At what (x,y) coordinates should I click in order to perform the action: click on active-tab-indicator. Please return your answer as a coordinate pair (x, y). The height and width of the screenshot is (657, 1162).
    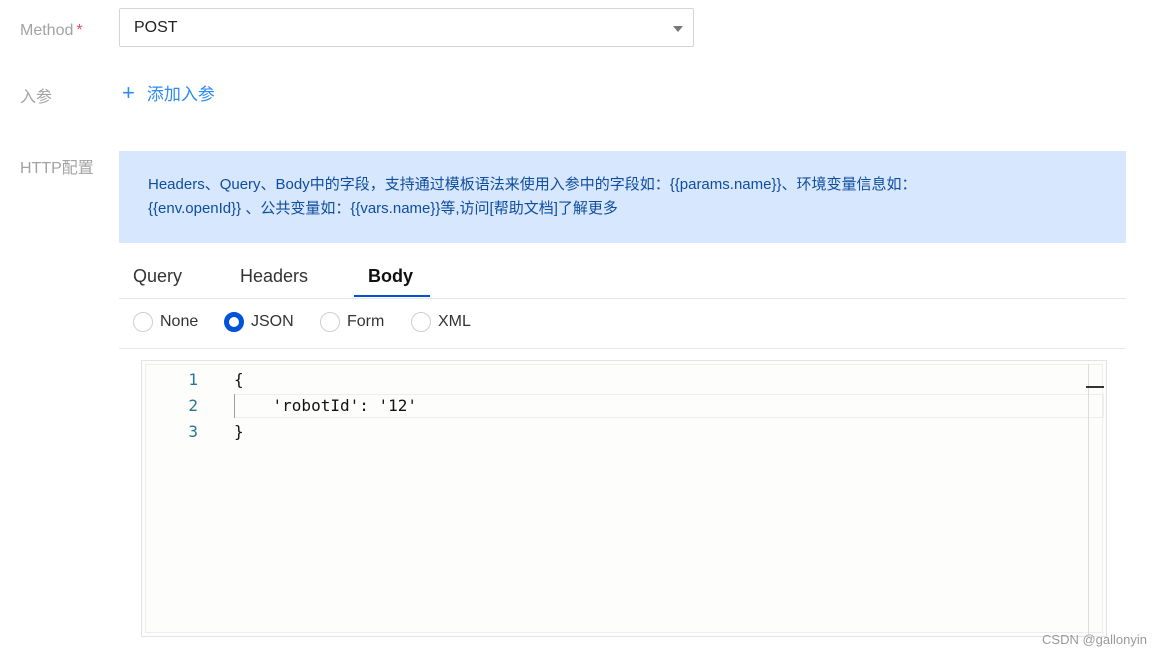
    Looking at the image, I should click on (392, 296).